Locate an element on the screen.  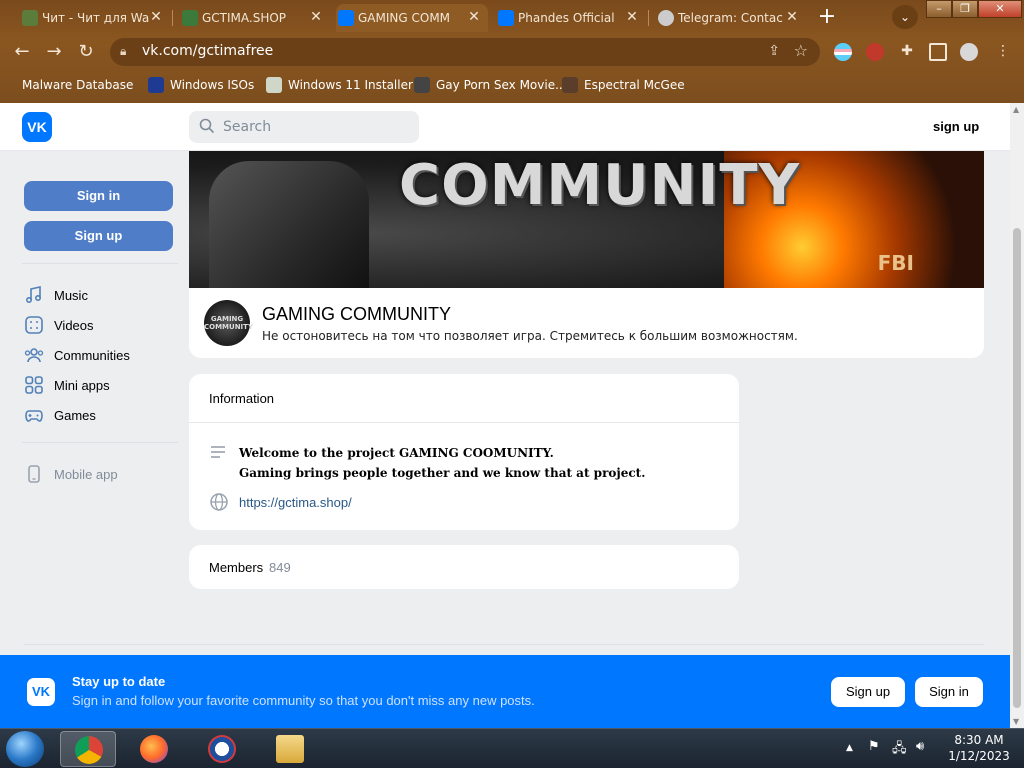
volume-icon: 🔊︎ is located at coordinates (920, 746).